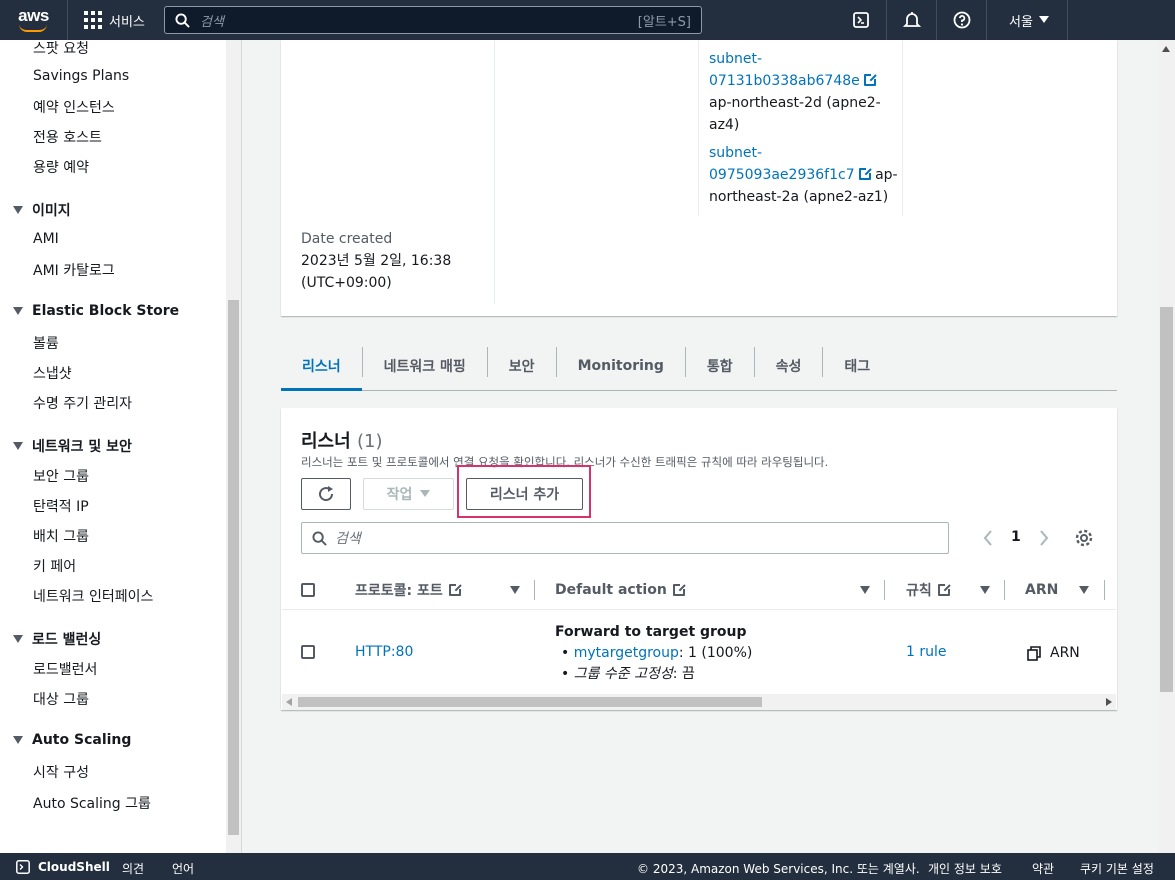  Describe the element at coordinates (1041, 590) in the screenshot. I see `column-header-arn: ARN` at that location.